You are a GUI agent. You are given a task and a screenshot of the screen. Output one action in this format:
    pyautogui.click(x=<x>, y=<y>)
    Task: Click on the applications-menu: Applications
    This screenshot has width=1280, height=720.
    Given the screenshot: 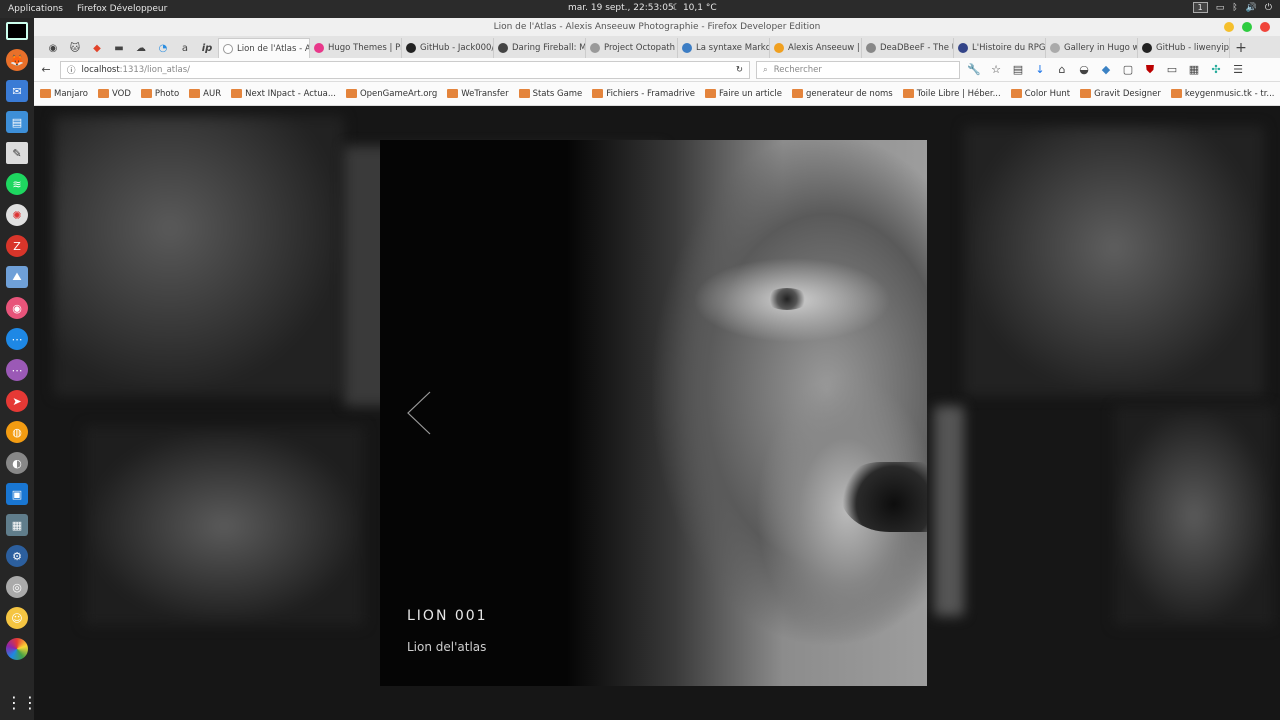 What is the action you would take?
    pyautogui.click(x=35, y=9)
    